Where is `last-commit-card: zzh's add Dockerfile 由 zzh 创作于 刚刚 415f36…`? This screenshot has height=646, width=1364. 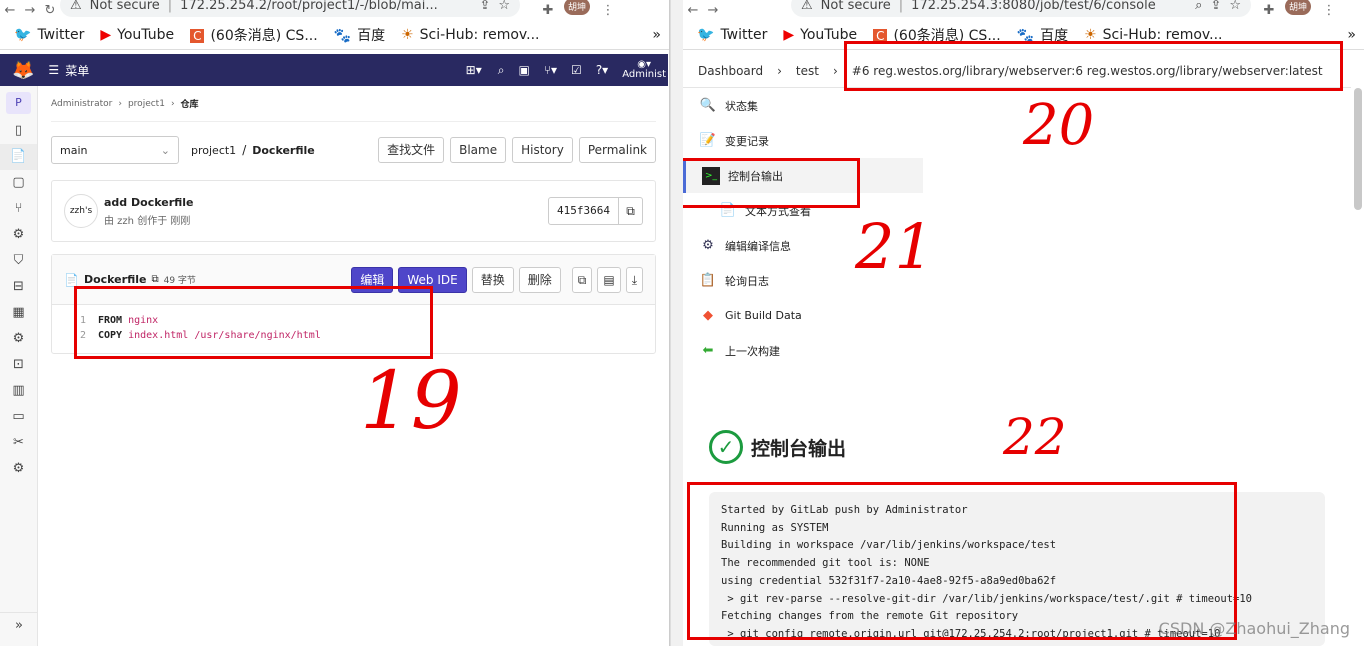 last-commit-card: zzh's add Dockerfile 由 zzh 创作于 刚刚 415f36… is located at coordinates (353, 211).